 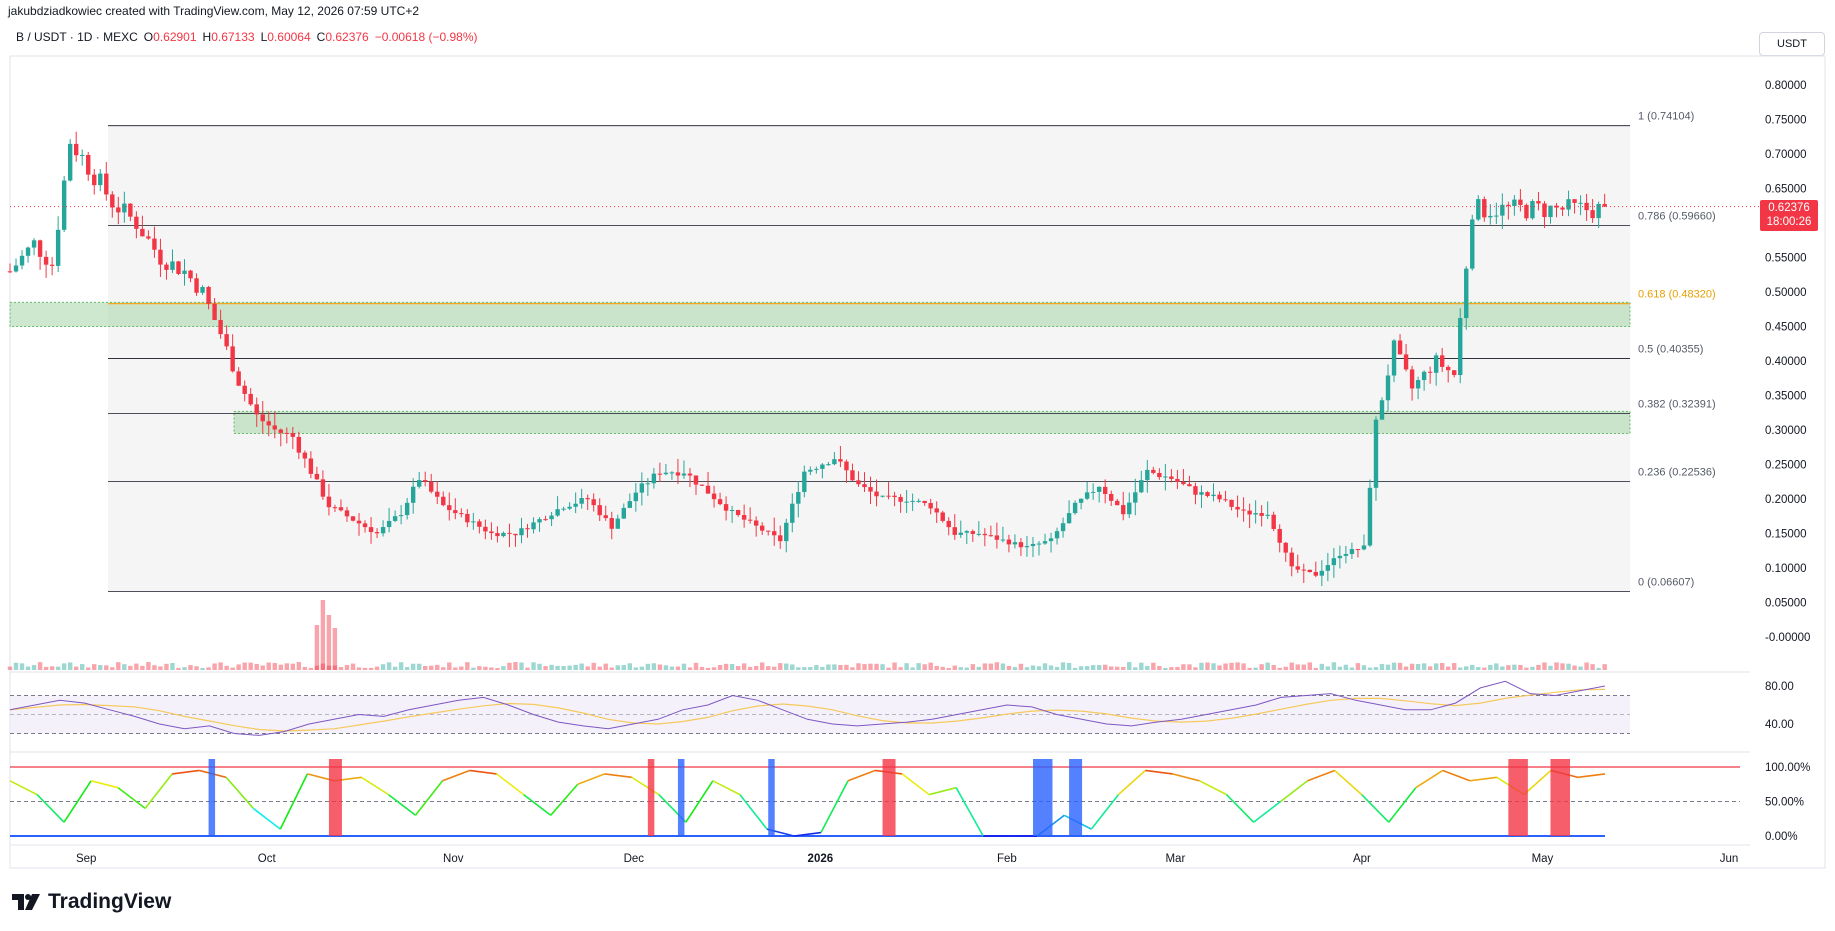 I want to click on volume-spike, so click(x=323, y=635).